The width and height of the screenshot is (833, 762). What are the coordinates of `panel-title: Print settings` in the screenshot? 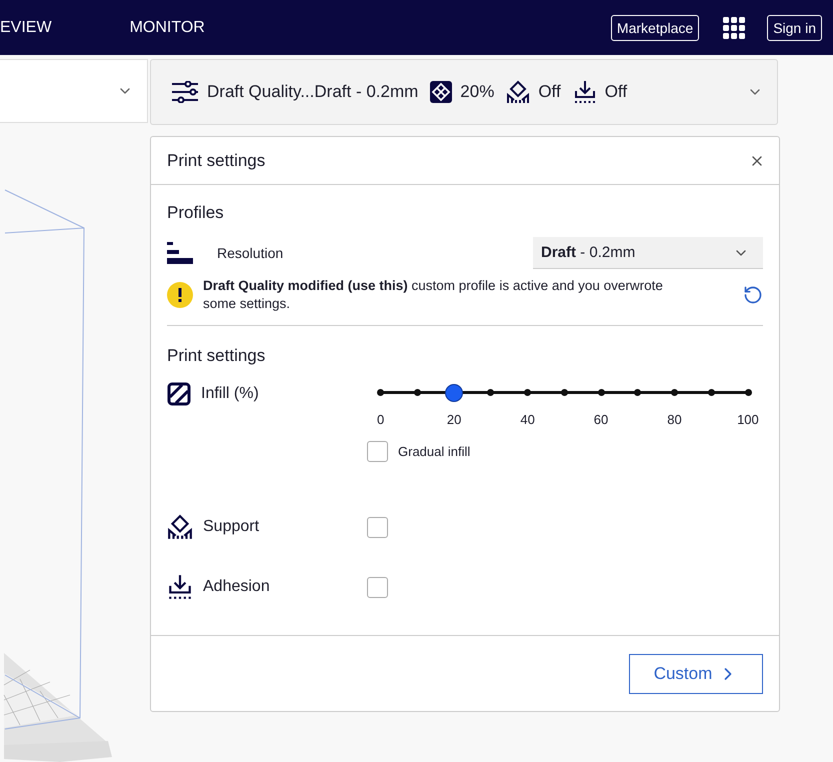 It's located at (216, 160).